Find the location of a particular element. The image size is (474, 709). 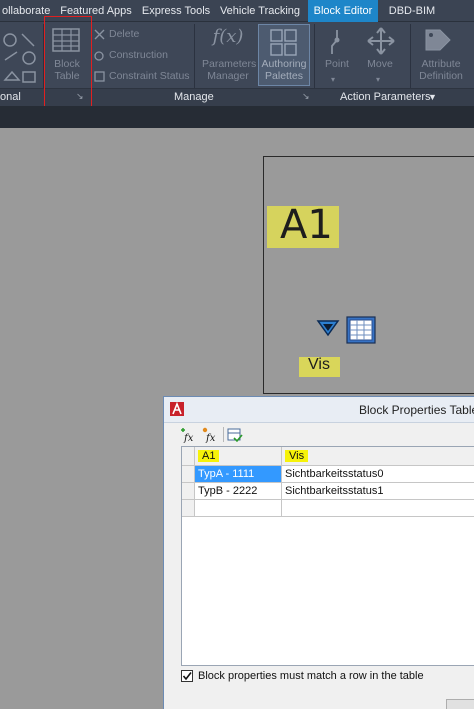

move-dropdown-icon: ▾ is located at coordinates (378, 80).